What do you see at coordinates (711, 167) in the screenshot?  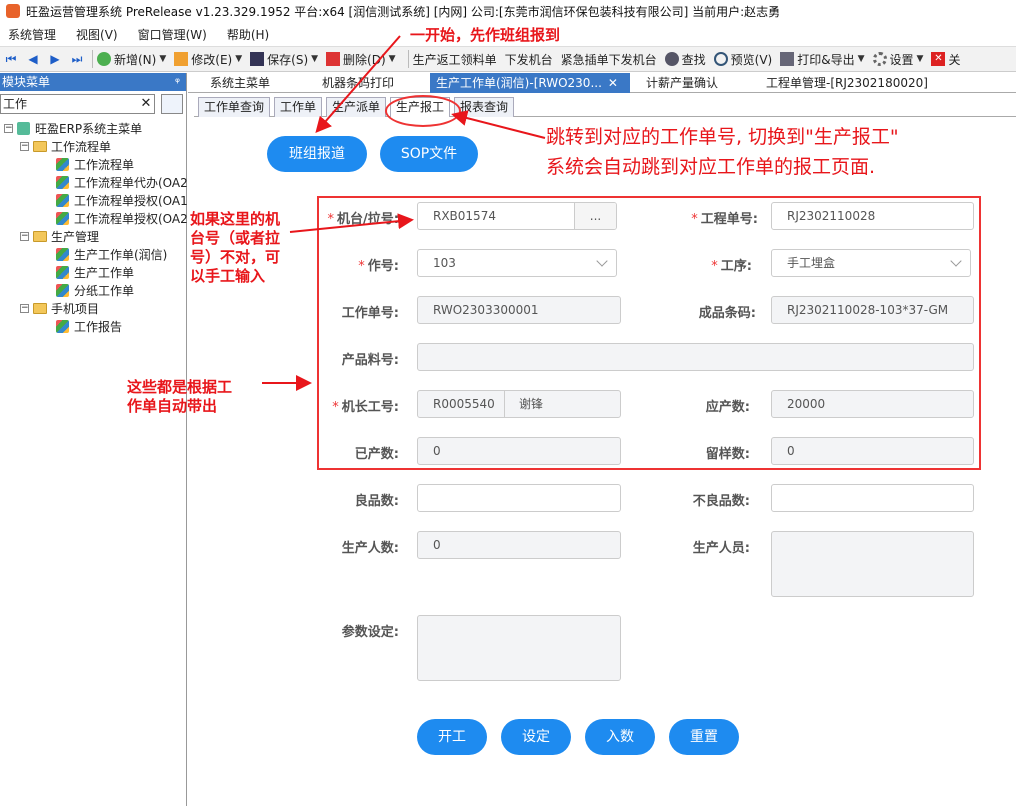 I see `annotation-right-2: 系统会自动跳到对应工作单的报工页面.` at bounding box center [711, 167].